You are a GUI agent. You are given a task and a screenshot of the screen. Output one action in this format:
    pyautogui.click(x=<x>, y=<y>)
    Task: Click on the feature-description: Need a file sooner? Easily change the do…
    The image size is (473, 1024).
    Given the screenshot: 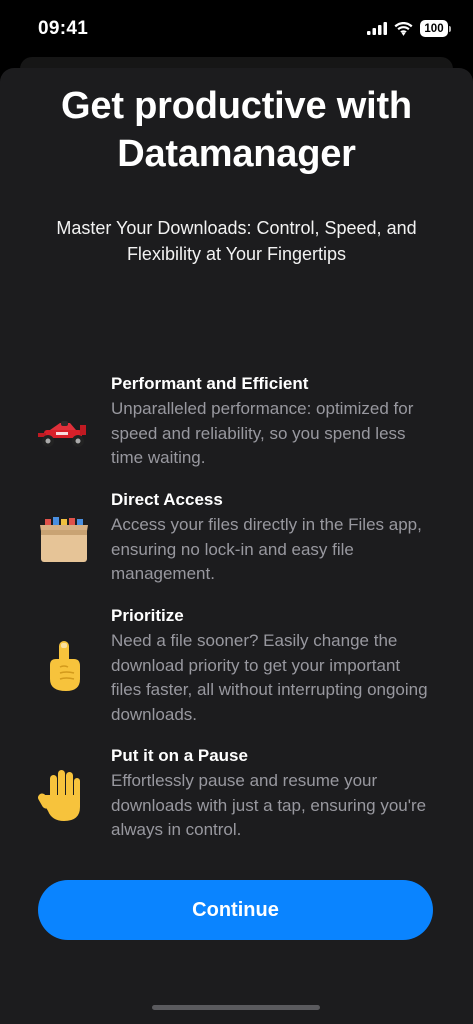 What is the action you would take?
    pyautogui.click(x=269, y=677)
    